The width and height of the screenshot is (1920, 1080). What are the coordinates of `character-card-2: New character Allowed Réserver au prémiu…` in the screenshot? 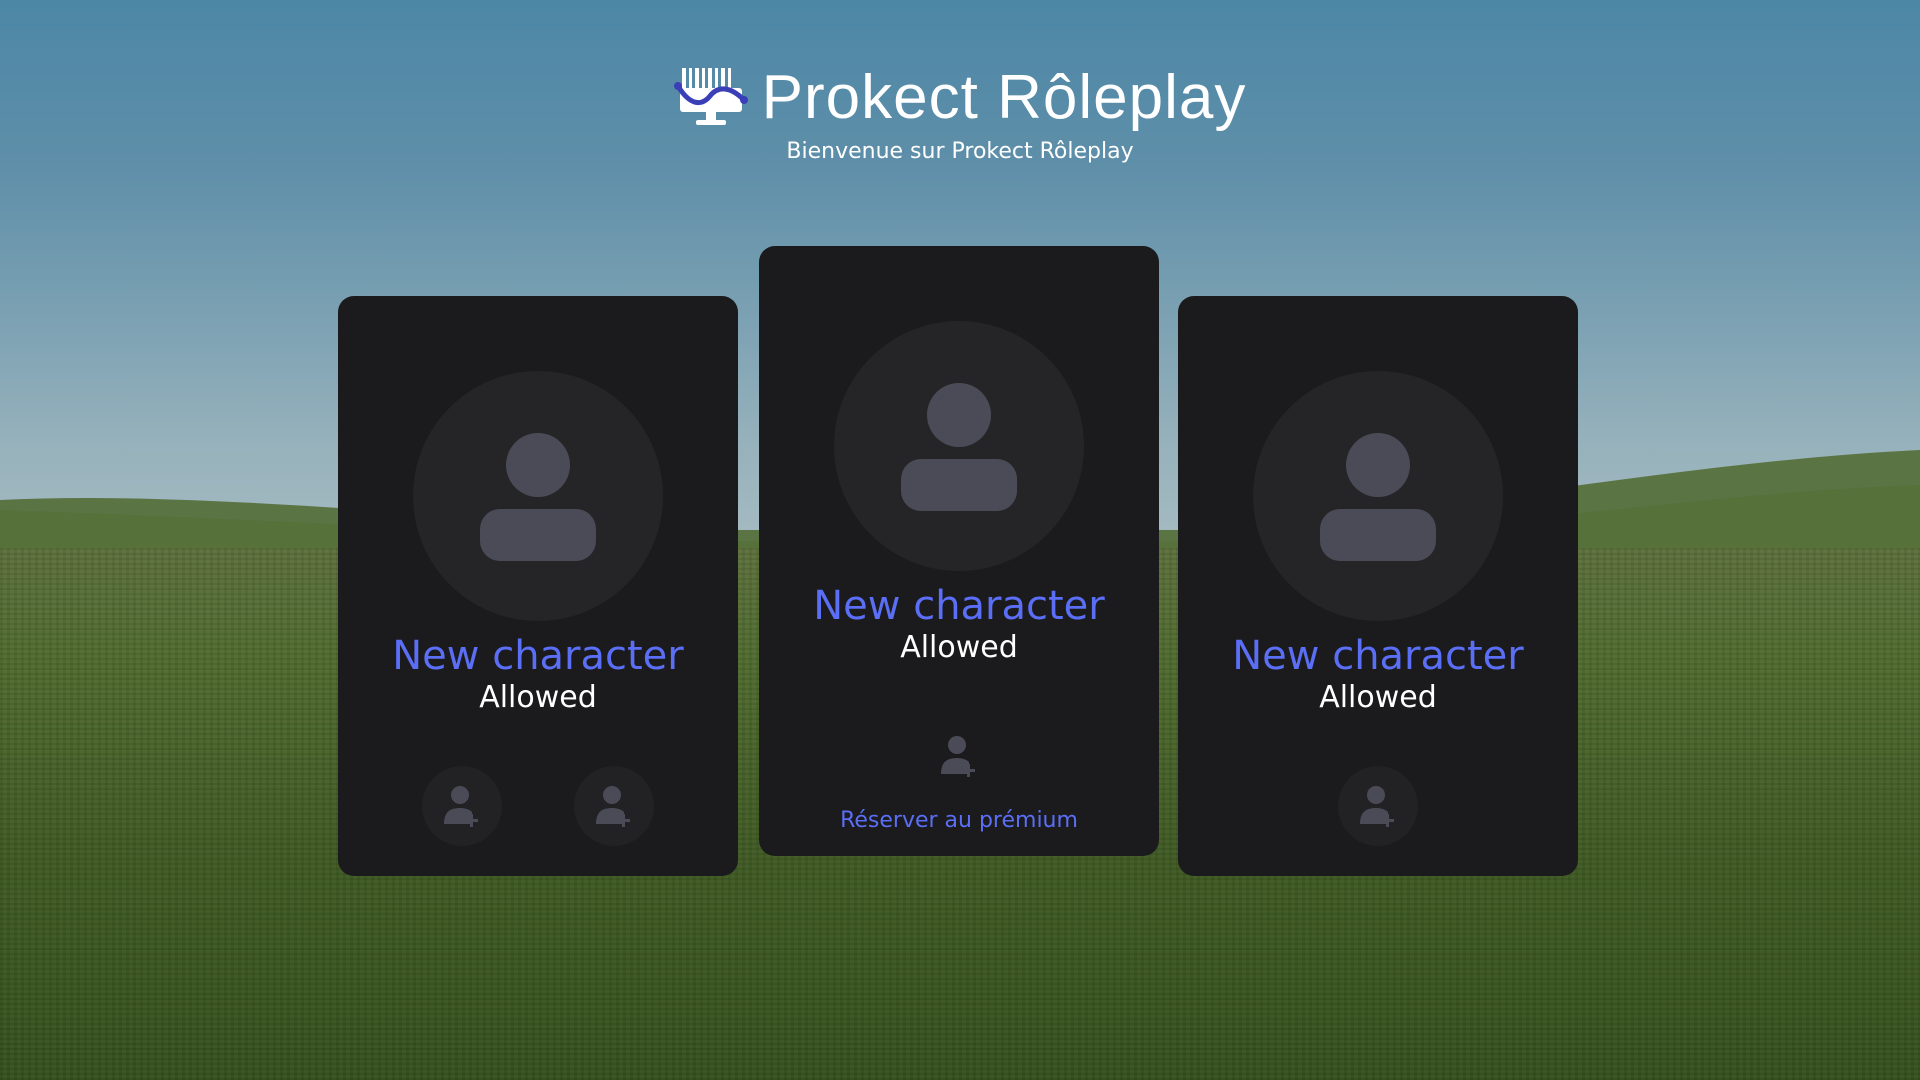 It's located at (959, 551).